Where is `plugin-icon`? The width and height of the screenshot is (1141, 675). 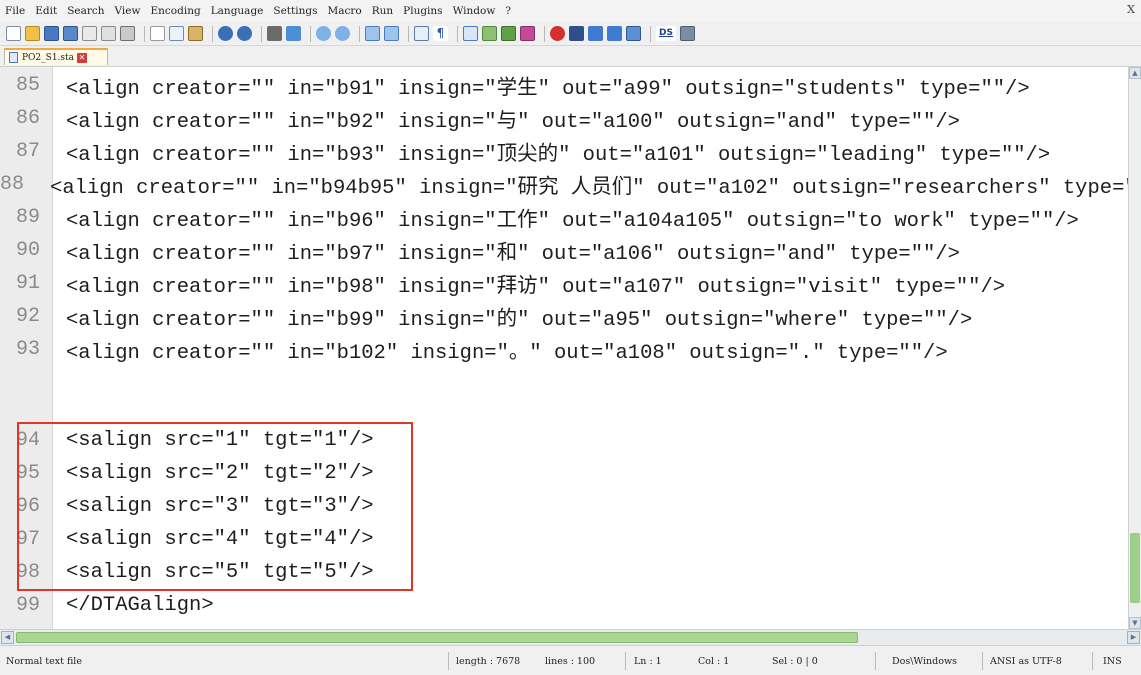
plugin-icon is located at coordinates (687, 33).